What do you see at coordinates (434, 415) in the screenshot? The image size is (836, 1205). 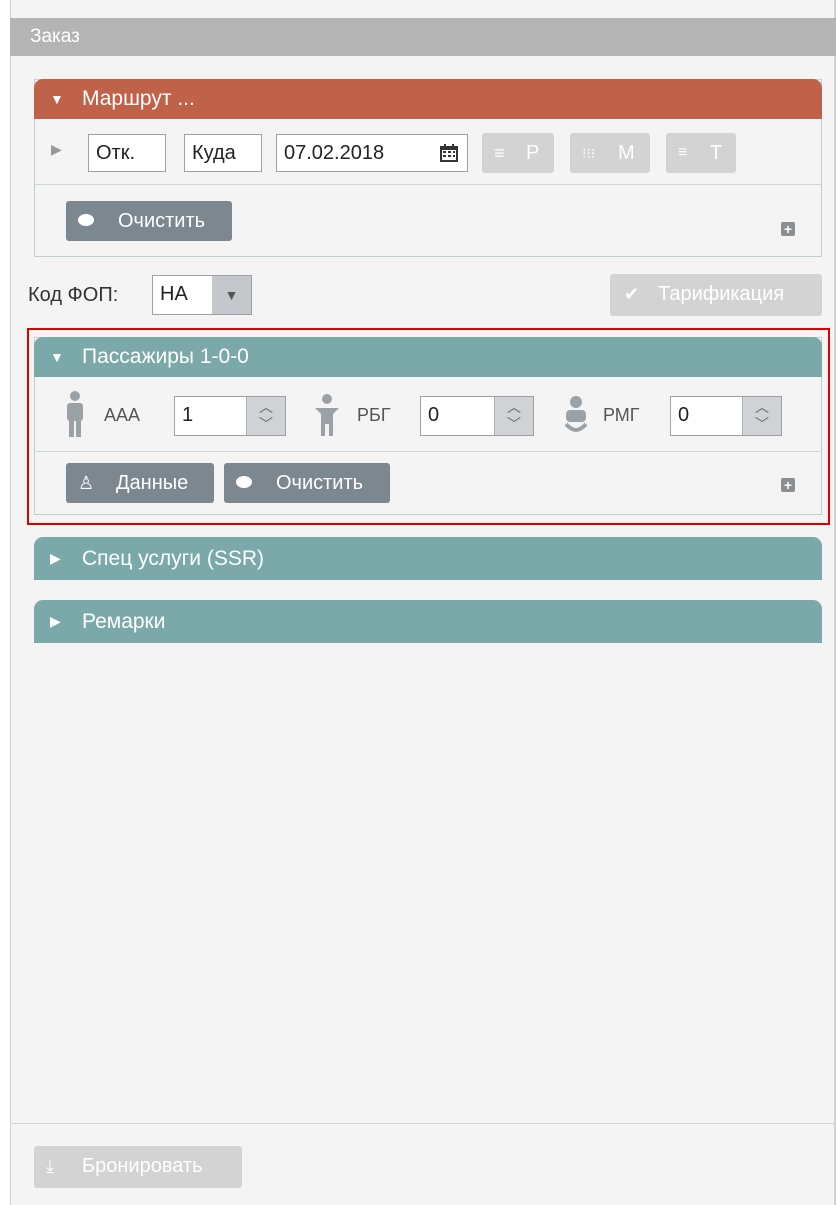 I see `child-count-value: 0` at bounding box center [434, 415].